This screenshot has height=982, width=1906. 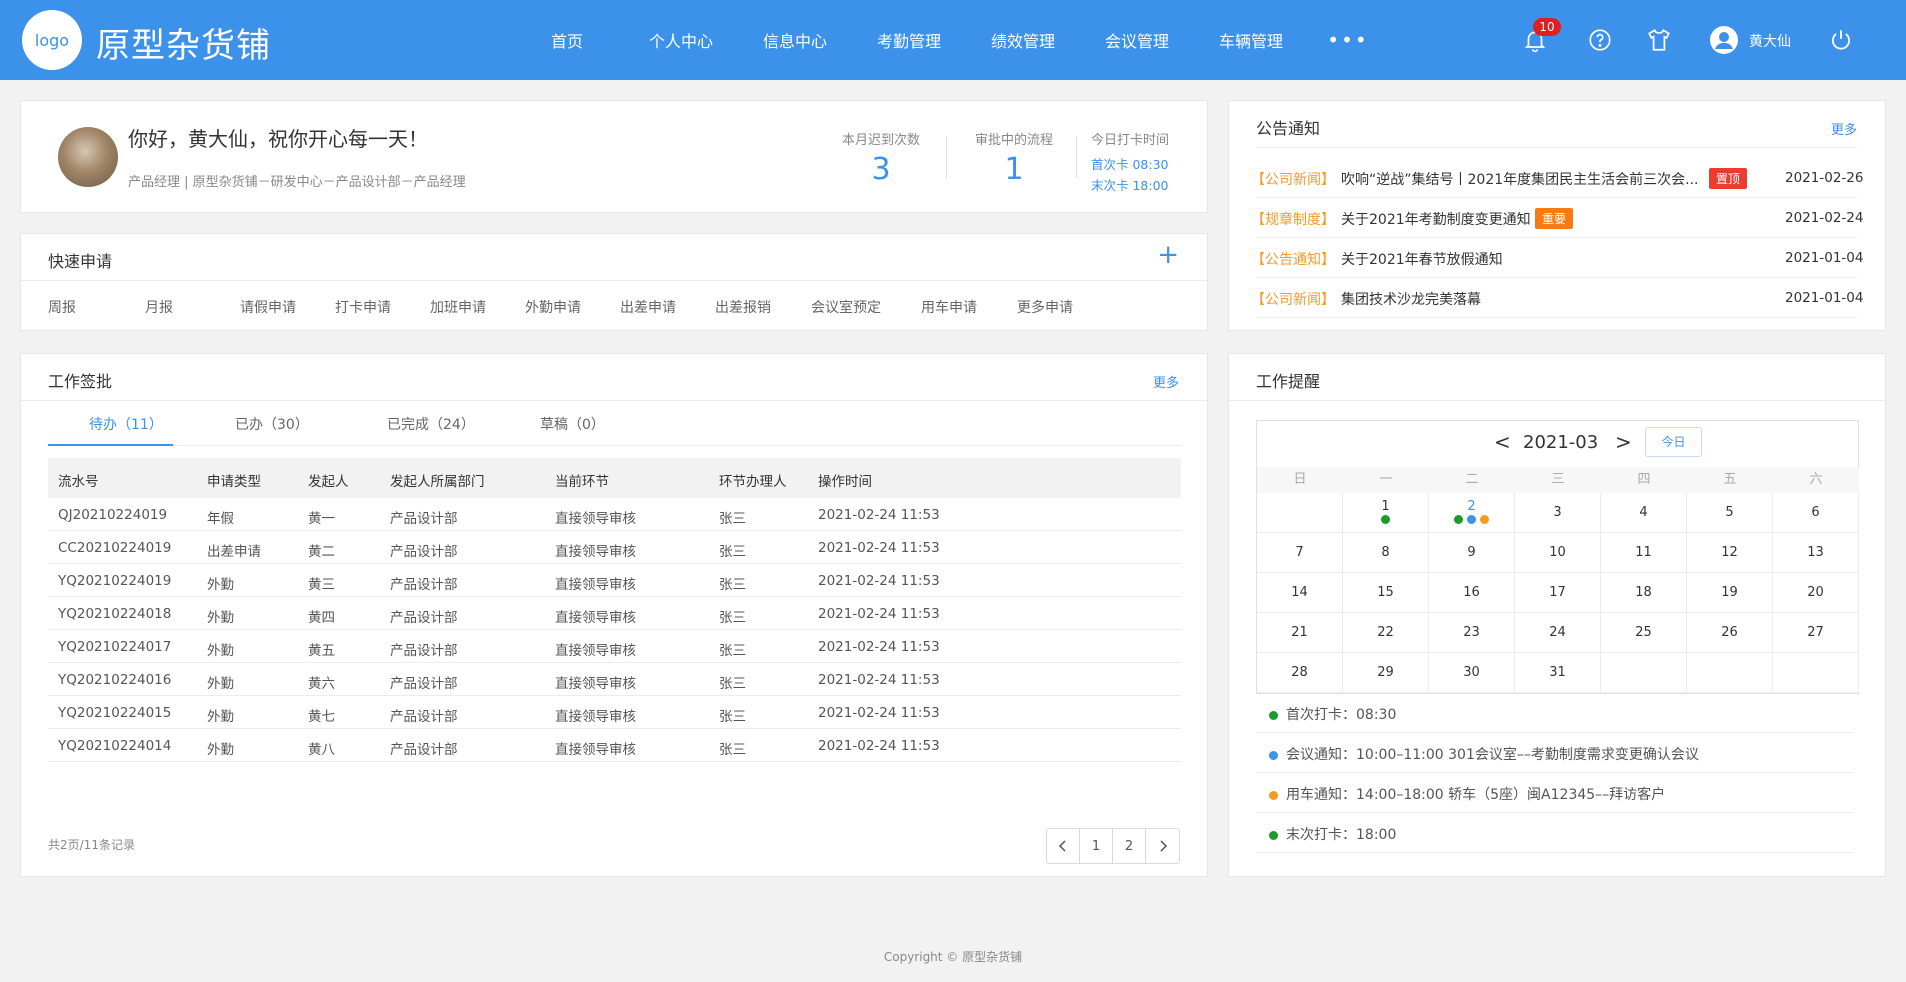 What do you see at coordinates (681, 40) in the screenshot?
I see `nav-personal-center: 个人中心` at bounding box center [681, 40].